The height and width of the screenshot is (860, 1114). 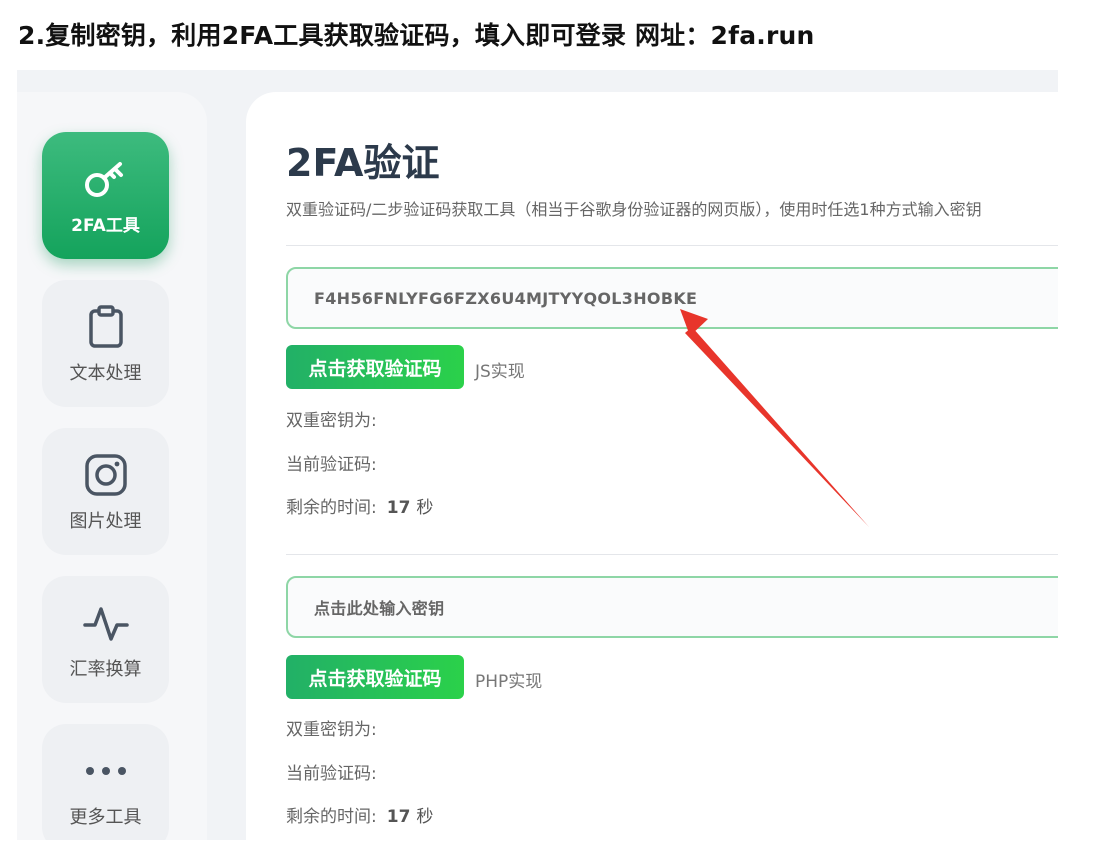 I want to click on remaining-time-row-php: 剩余的时间: 17 秒, so click(x=359, y=814).